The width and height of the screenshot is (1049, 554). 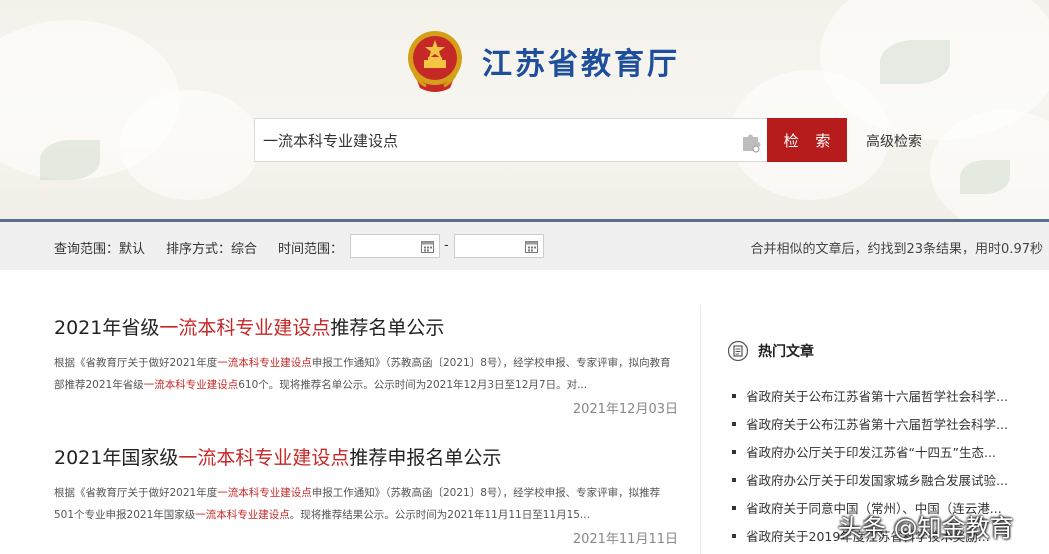 What do you see at coordinates (311, 249) in the screenshot?
I see `time-range-label: 时间范围：` at bounding box center [311, 249].